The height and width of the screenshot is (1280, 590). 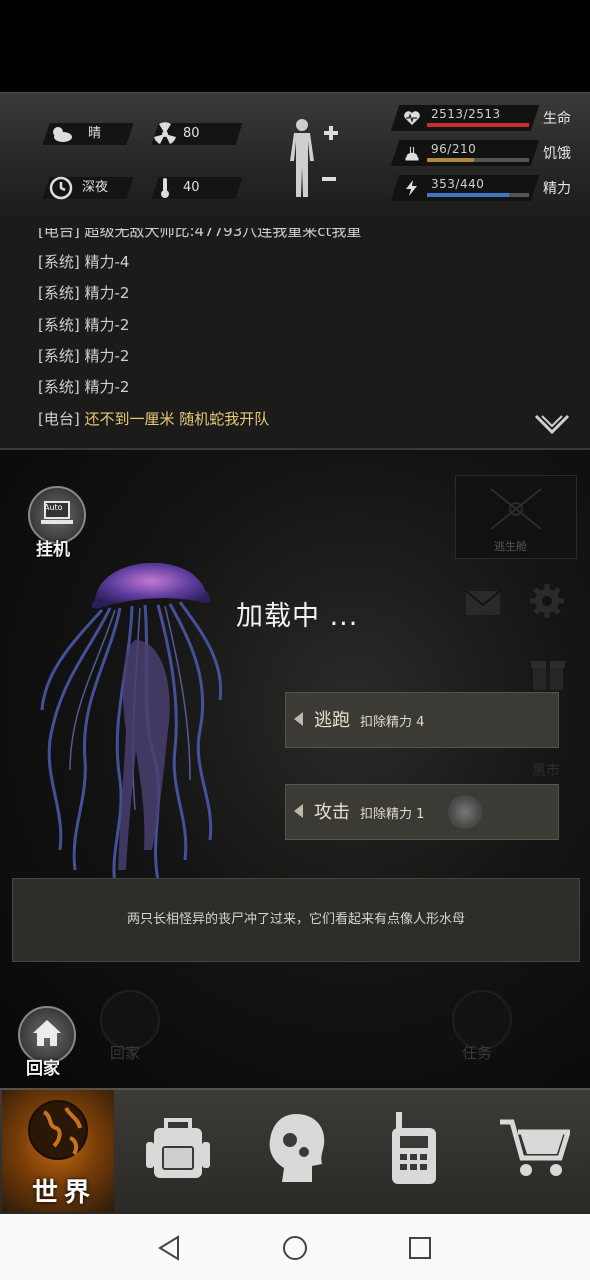 What do you see at coordinates (165, 133) in the screenshot?
I see `radiation-icon` at bounding box center [165, 133].